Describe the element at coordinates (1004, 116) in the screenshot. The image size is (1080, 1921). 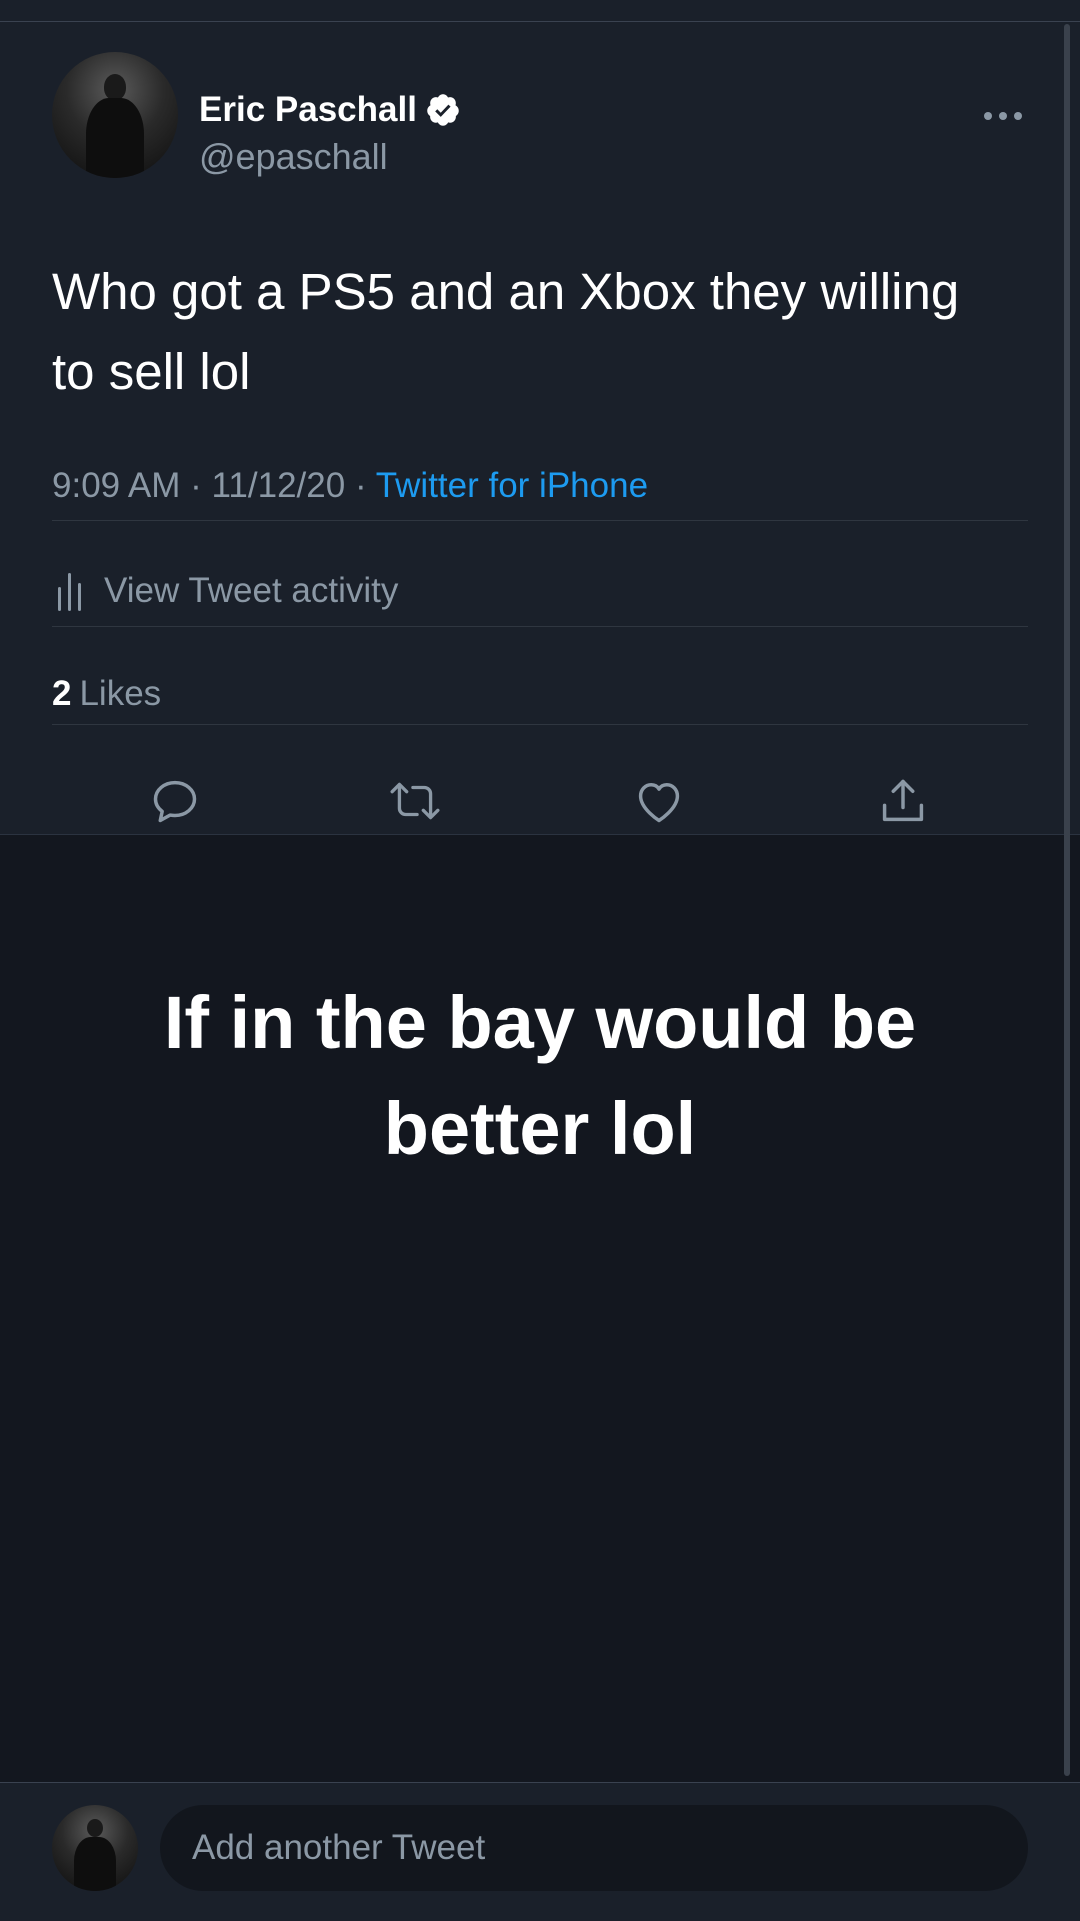
I see `more-options-icon` at that location.